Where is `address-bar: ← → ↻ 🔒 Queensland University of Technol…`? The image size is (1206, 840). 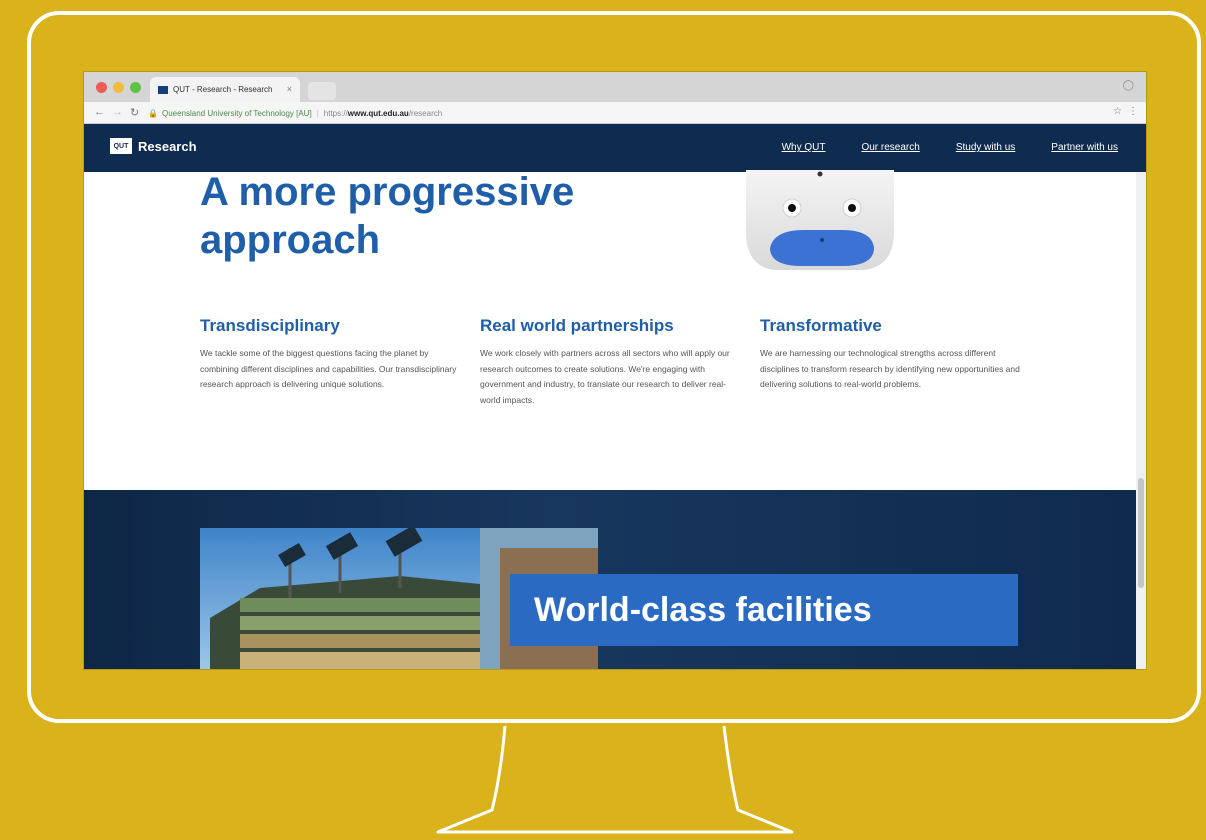
address-bar: ← → ↻ 🔒 Queensland University of Technol… is located at coordinates (615, 113).